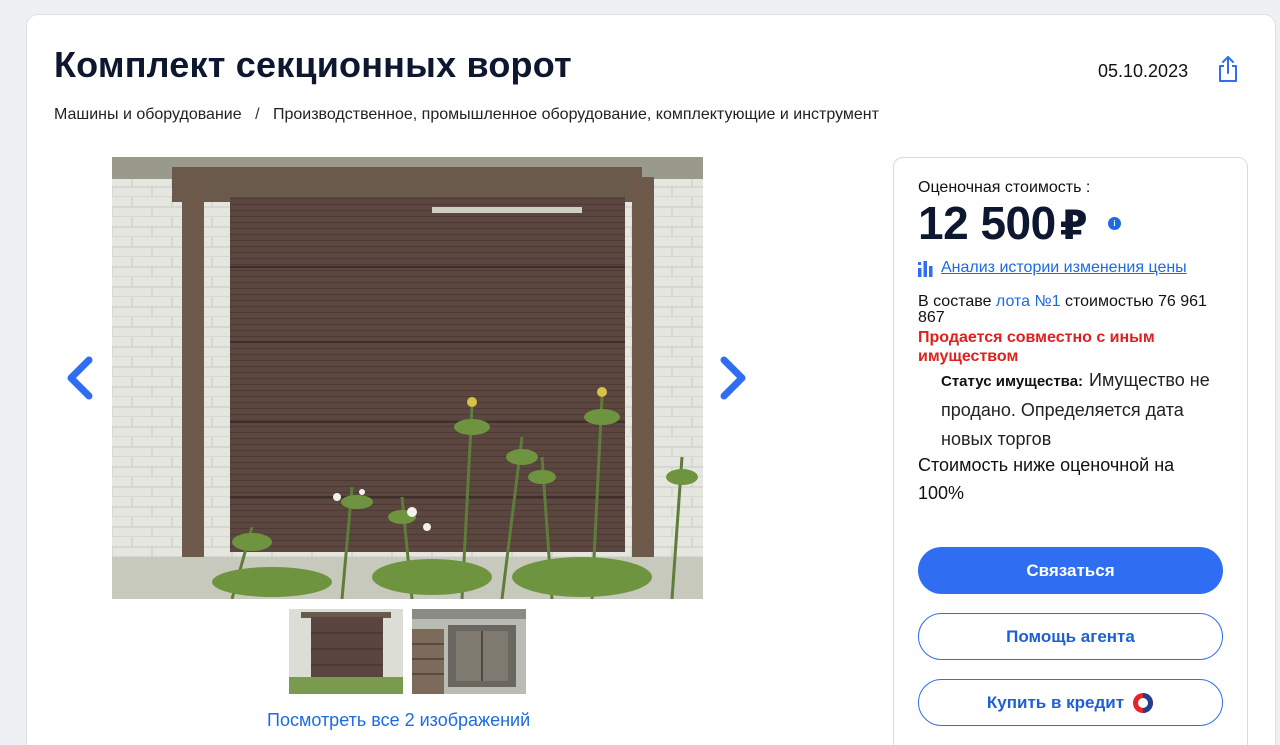 This screenshot has width=1280, height=745. What do you see at coordinates (1028, 301) in the screenshot?
I see `lot-link: лота №1` at bounding box center [1028, 301].